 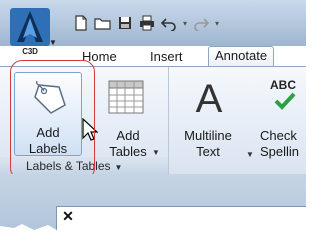 What do you see at coordinates (283, 85) in the screenshot?
I see `check-spelling-icon-text: ABC` at bounding box center [283, 85].